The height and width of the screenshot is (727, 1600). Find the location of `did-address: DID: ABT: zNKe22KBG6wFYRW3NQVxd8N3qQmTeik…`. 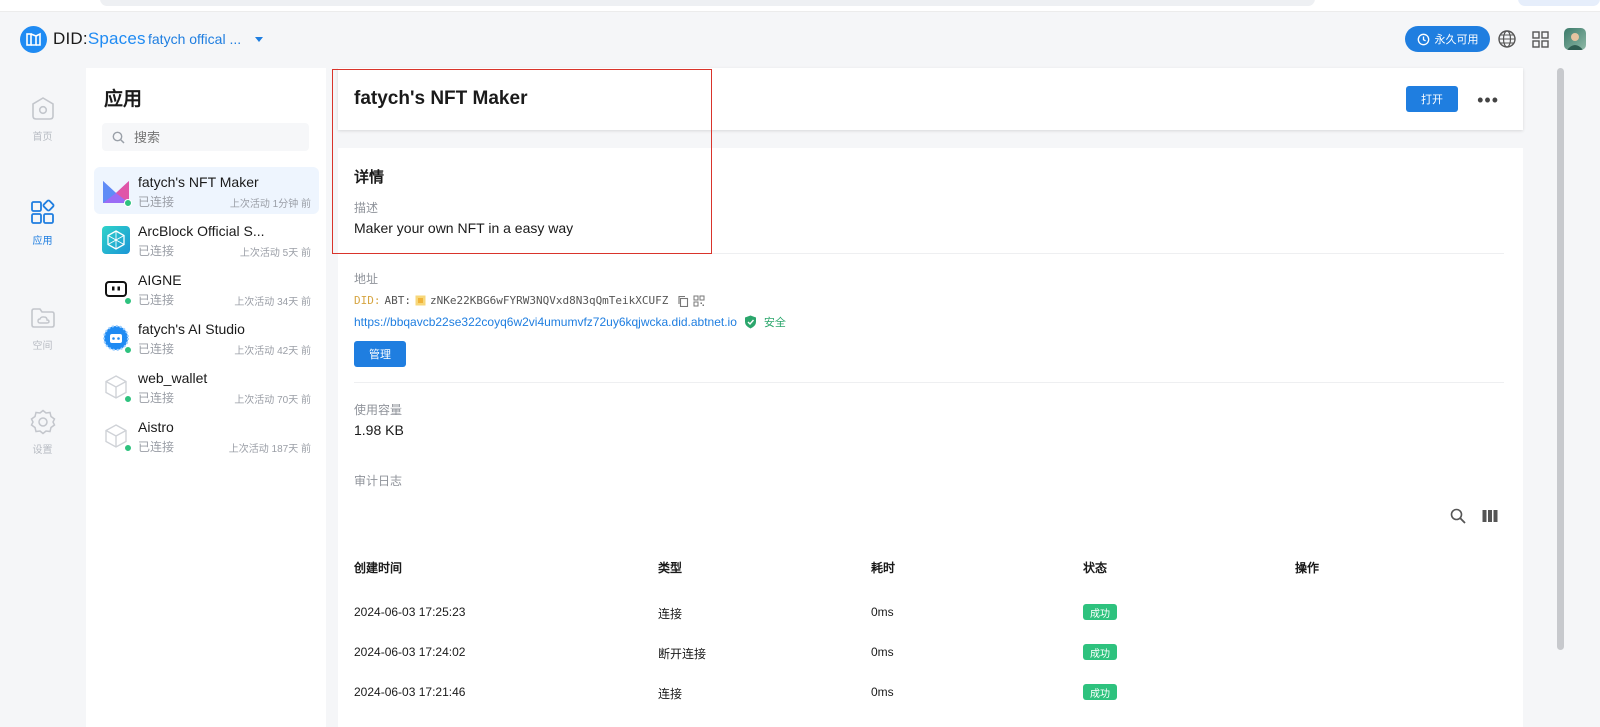

did-address: DID: ABT: zNKe22KBG6wFYRW3NQVxd8N3qQmTeik… is located at coordinates (529, 300).